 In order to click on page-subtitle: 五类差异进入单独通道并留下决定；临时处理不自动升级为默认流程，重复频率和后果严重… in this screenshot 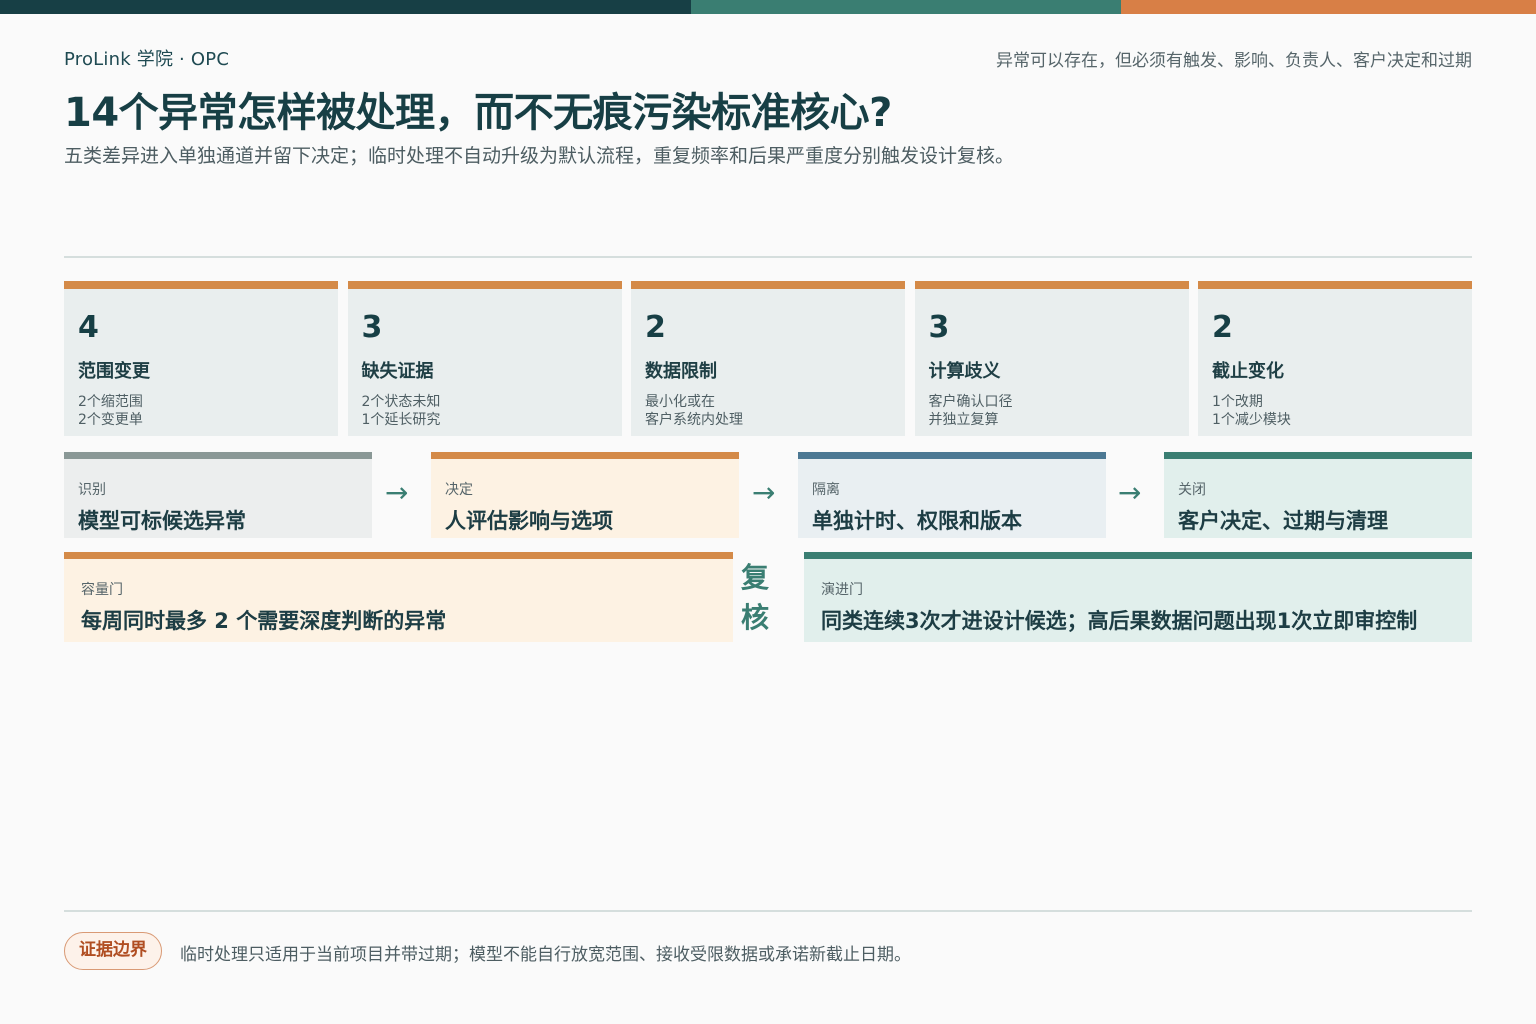, I will do `click(539, 156)`.